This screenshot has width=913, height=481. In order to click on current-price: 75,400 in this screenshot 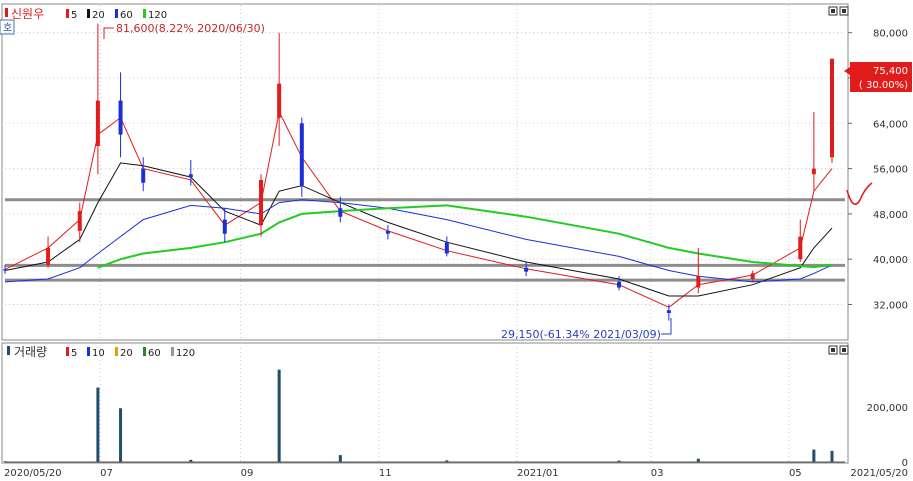, I will do `click(890, 71)`.